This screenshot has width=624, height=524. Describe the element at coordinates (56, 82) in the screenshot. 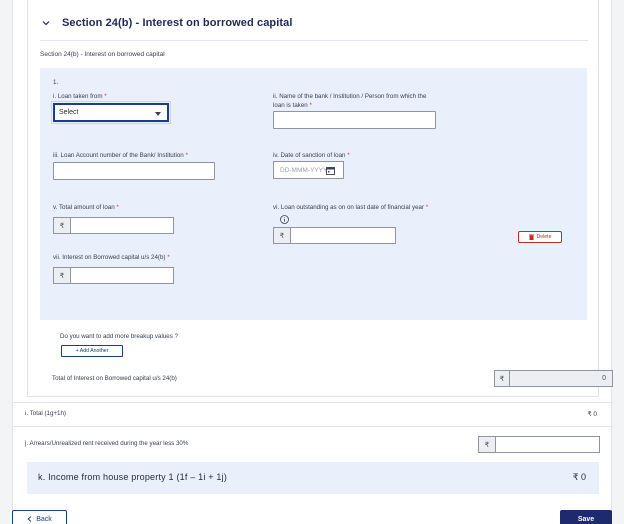

I see `entry-index: 1.` at that location.